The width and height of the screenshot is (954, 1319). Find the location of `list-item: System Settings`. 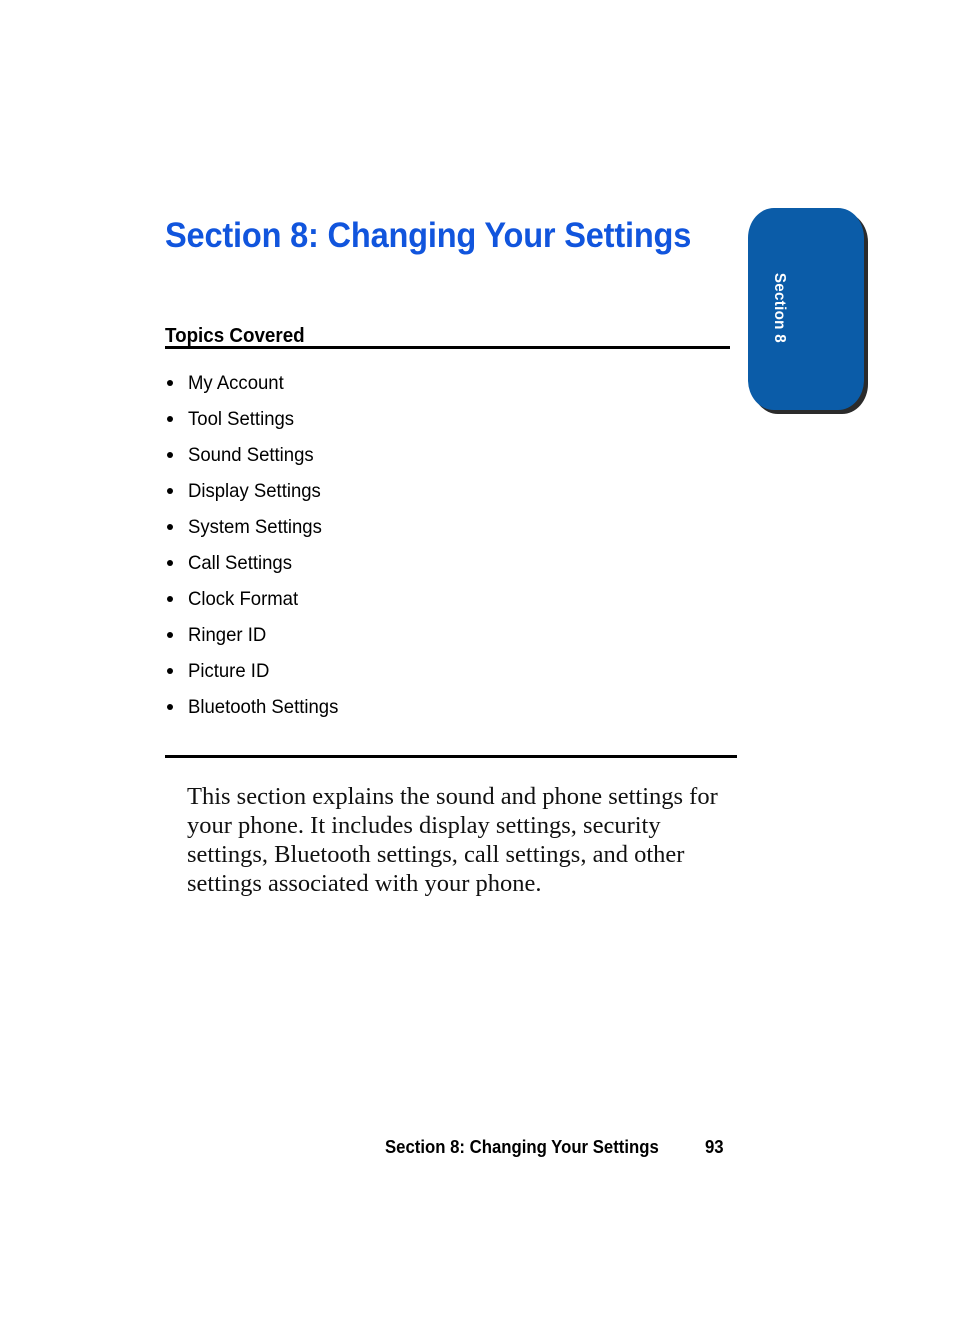

list-item: System Settings is located at coordinates (445, 532).